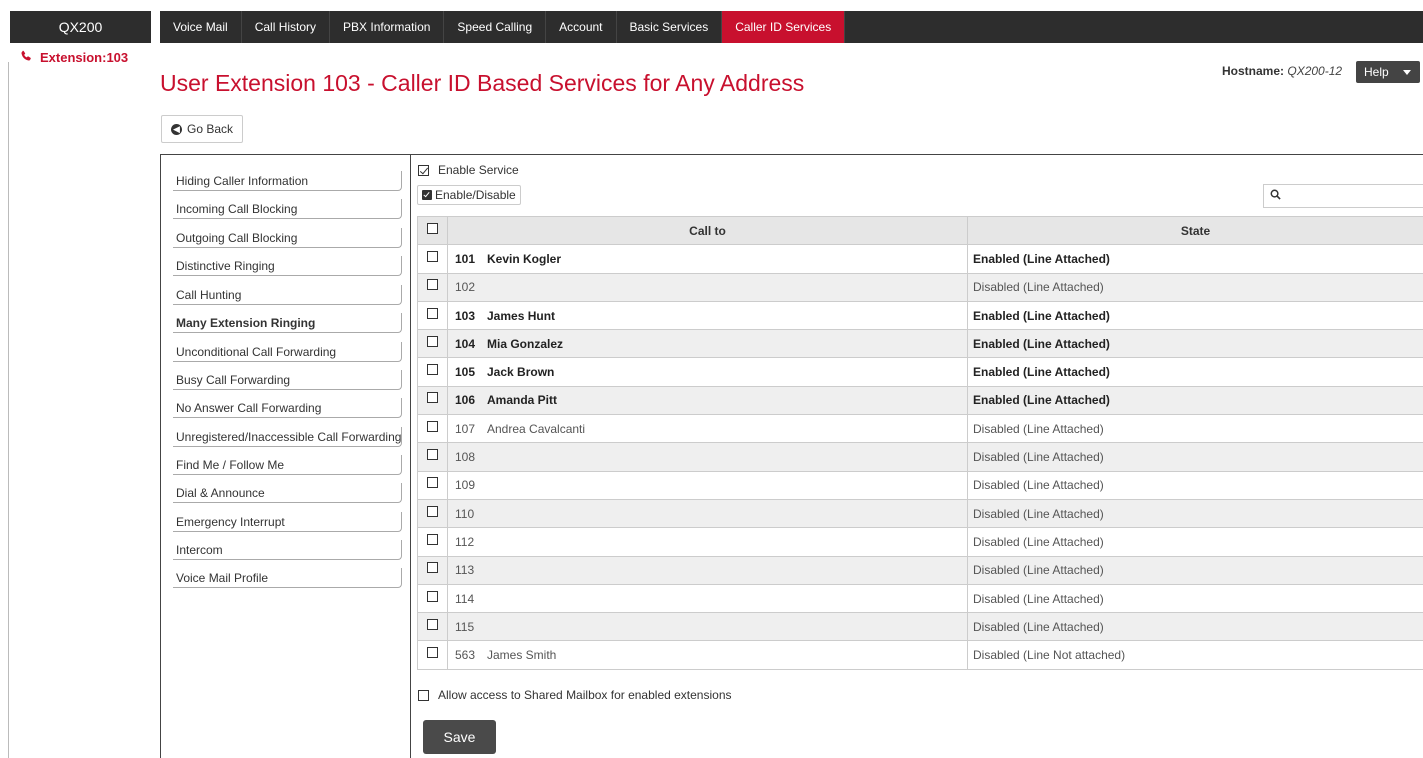 This screenshot has height=758, width=1423. Describe the element at coordinates (287, 181) in the screenshot. I see `menu-item-hiding-caller-information: Hiding Caller Information` at that location.